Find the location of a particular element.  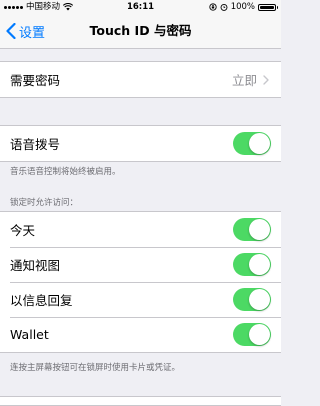

chevron-right-icon is located at coordinates (266, 79).